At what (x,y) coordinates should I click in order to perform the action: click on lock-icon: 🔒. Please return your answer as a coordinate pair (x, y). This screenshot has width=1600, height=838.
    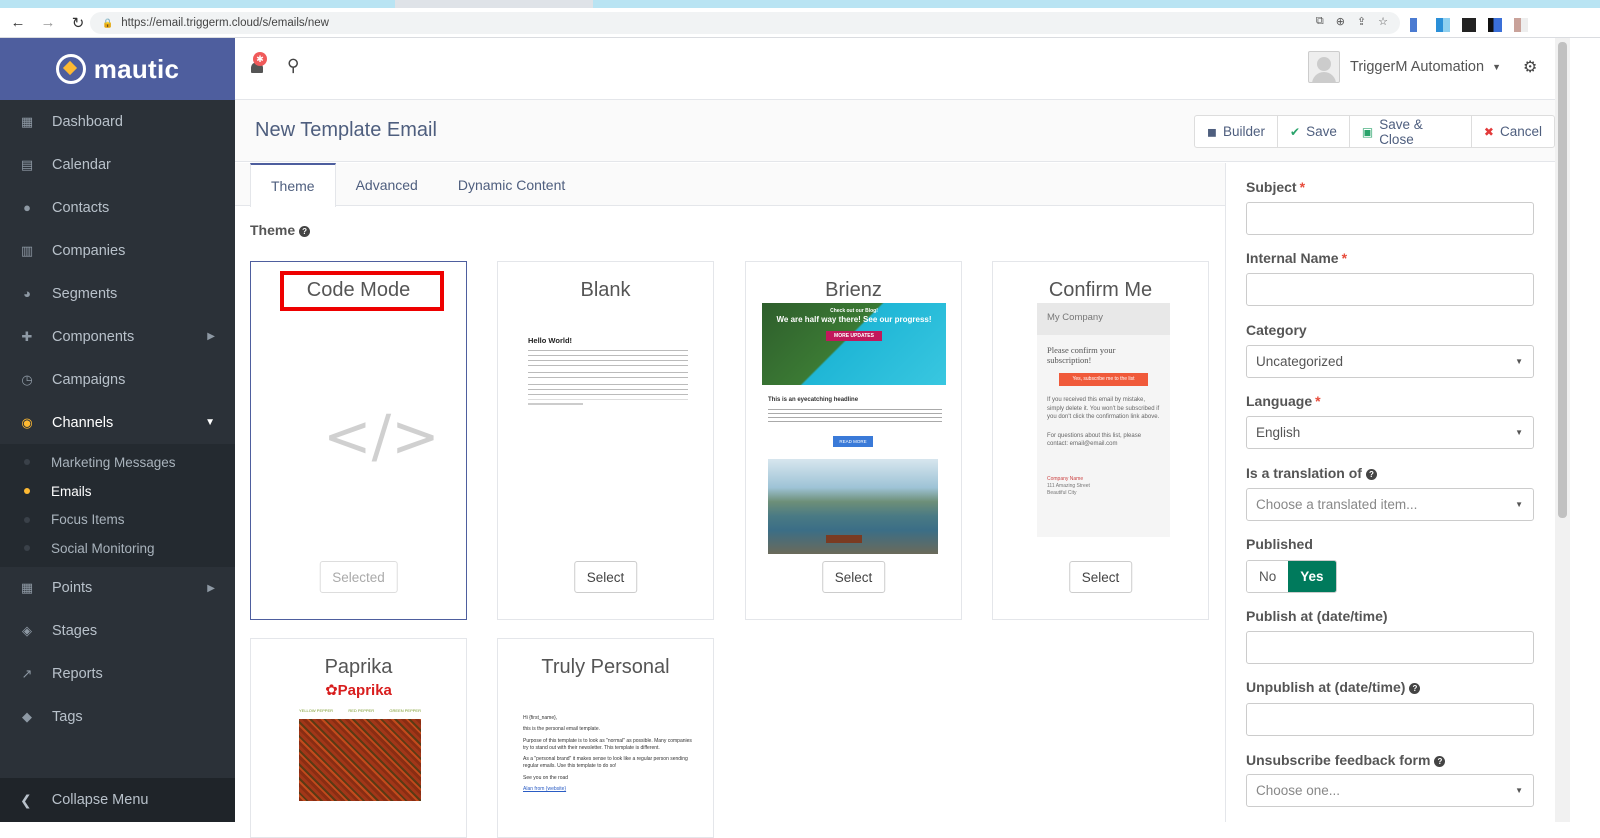
    Looking at the image, I should click on (107, 23).